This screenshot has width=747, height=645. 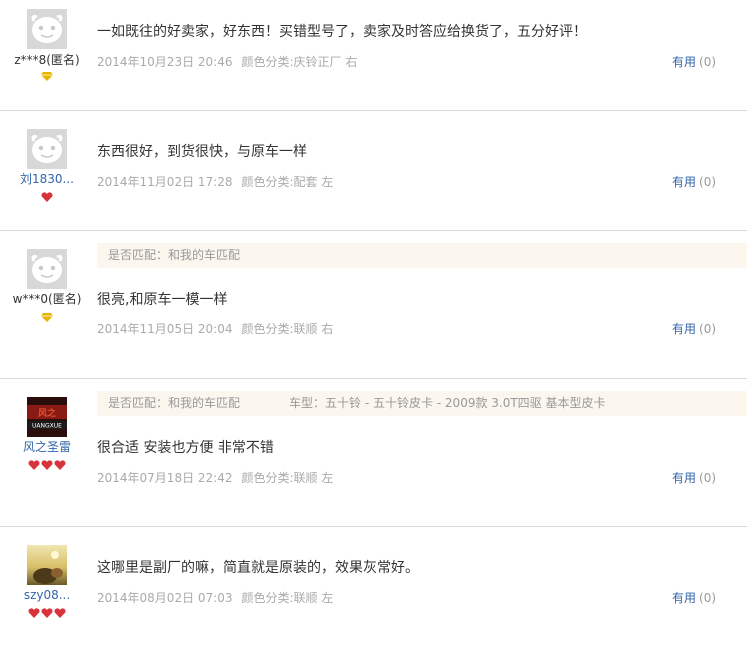 What do you see at coordinates (47, 565) in the screenshot?
I see `custom-avatar-photo` at bounding box center [47, 565].